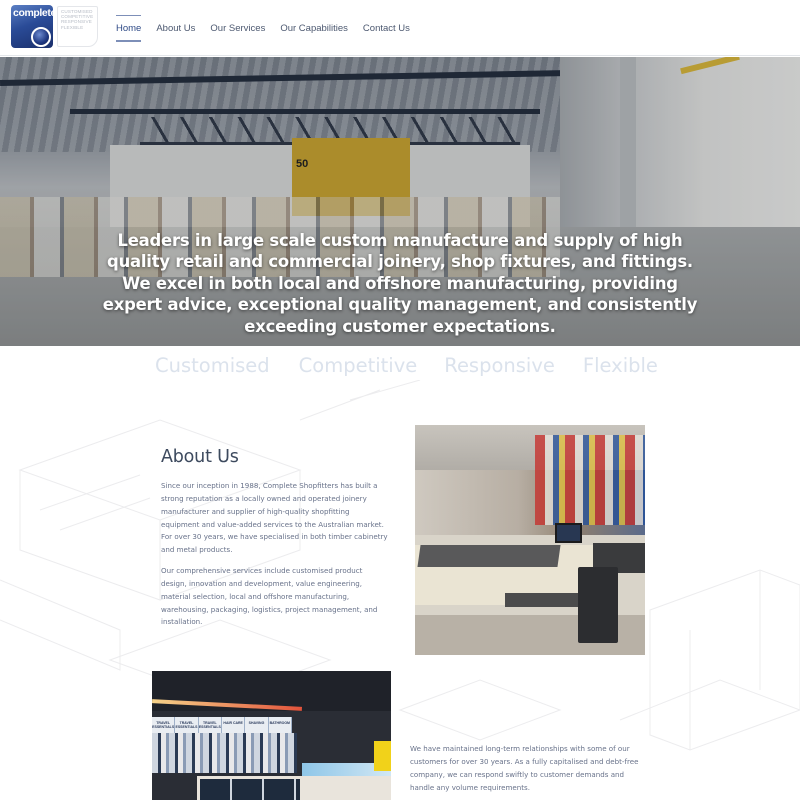 Image resolution: width=800 pixels, height=800 pixels. What do you see at coordinates (280, 725) in the screenshot?
I see `store-banner: BATHROOM` at bounding box center [280, 725].